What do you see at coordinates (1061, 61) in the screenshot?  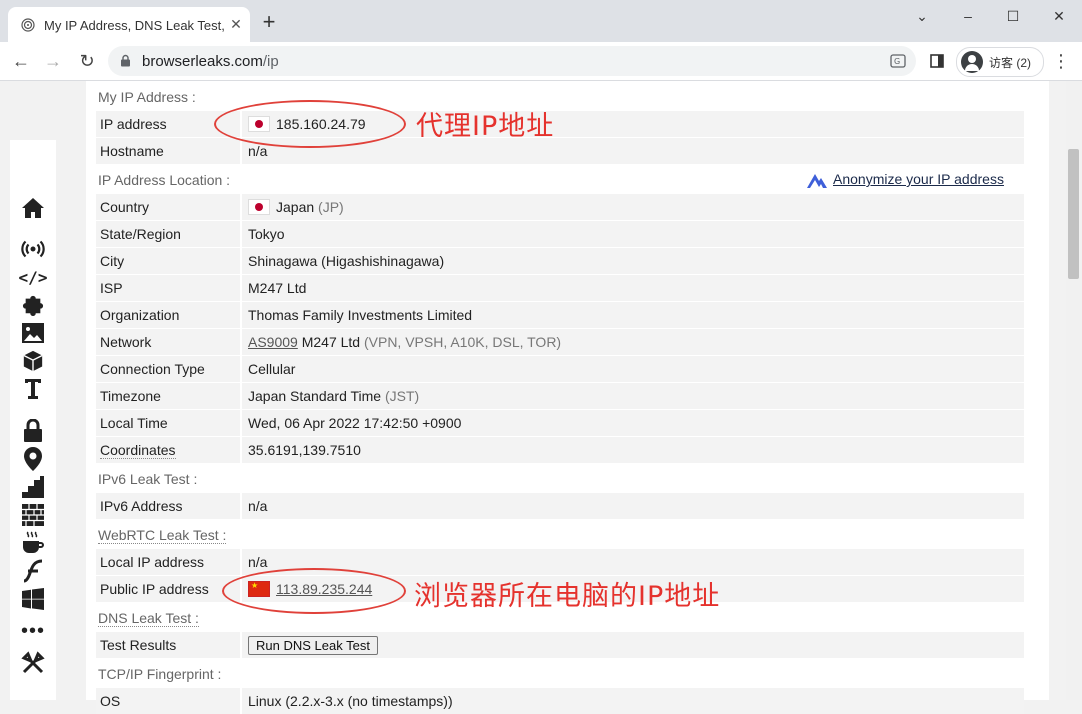 I see `browser-menu-icon: ⋮` at bounding box center [1061, 61].